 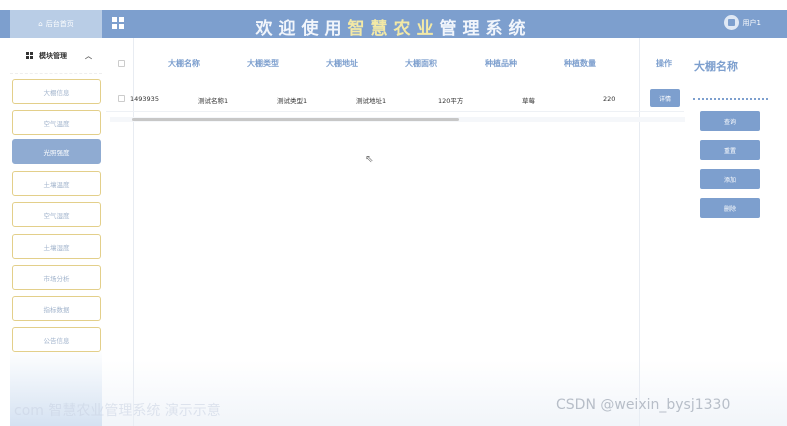 What do you see at coordinates (665, 98) in the screenshot?
I see `detail-button: 详情` at bounding box center [665, 98].